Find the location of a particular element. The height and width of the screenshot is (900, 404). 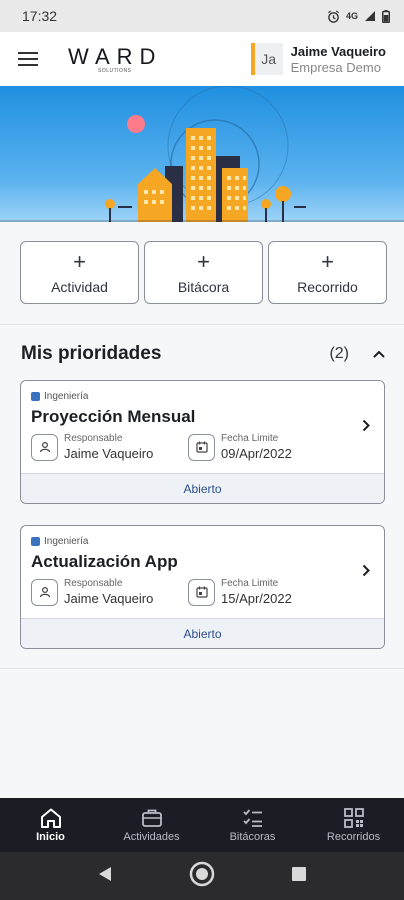

home-icon is located at coordinates (50, 818).